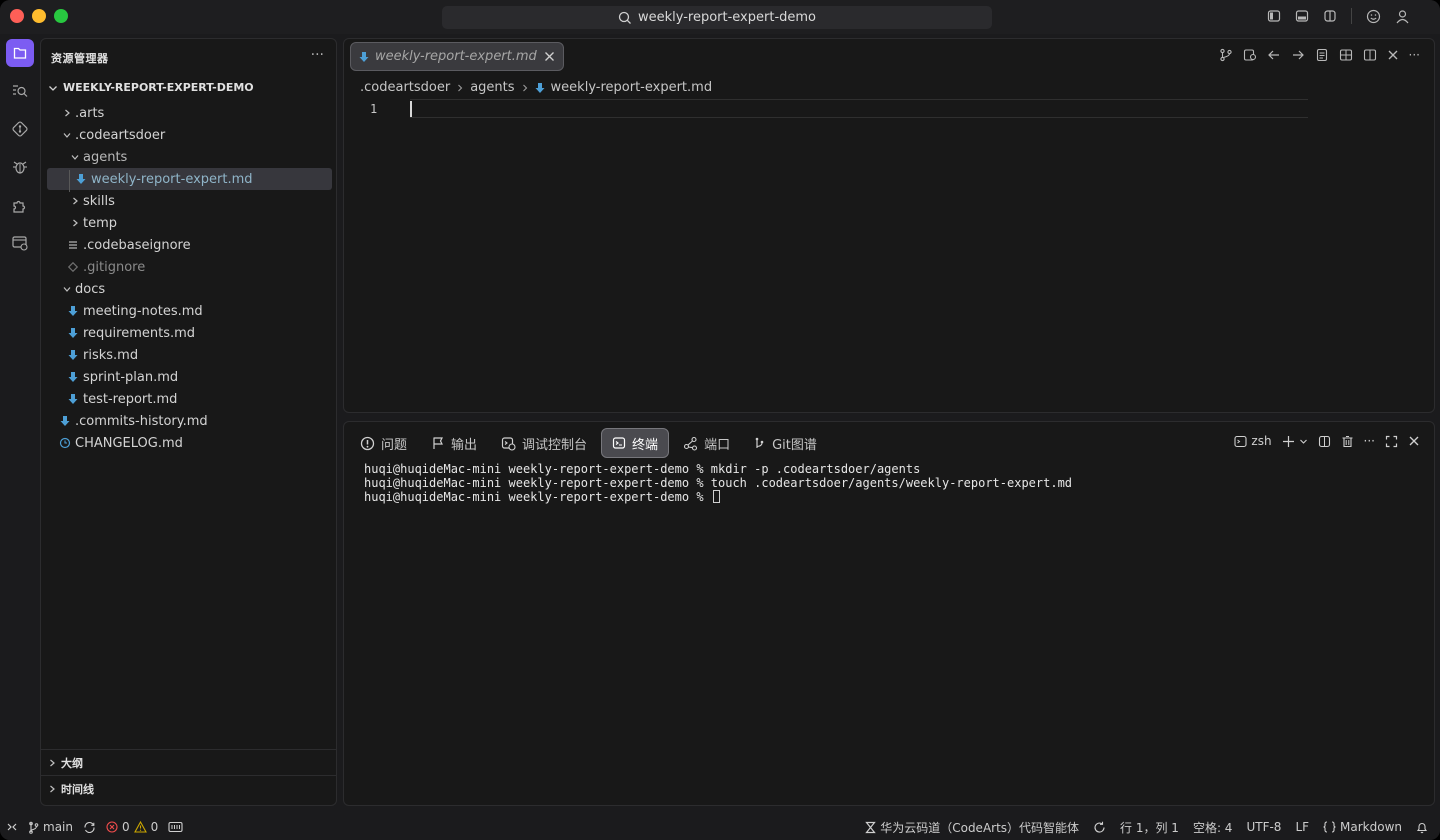  Describe the element at coordinates (492, 87) in the screenshot. I see `breadcrumb-item: agents` at that location.